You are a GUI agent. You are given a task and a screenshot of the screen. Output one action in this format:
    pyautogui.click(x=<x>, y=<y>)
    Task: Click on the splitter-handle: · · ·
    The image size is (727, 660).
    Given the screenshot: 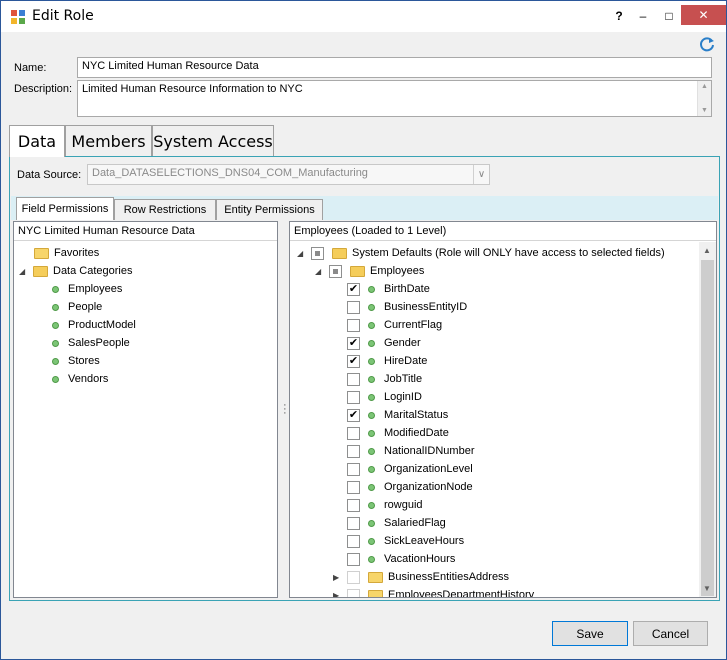 What is the action you would take?
    pyautogui.click(x=285, y=409)
    